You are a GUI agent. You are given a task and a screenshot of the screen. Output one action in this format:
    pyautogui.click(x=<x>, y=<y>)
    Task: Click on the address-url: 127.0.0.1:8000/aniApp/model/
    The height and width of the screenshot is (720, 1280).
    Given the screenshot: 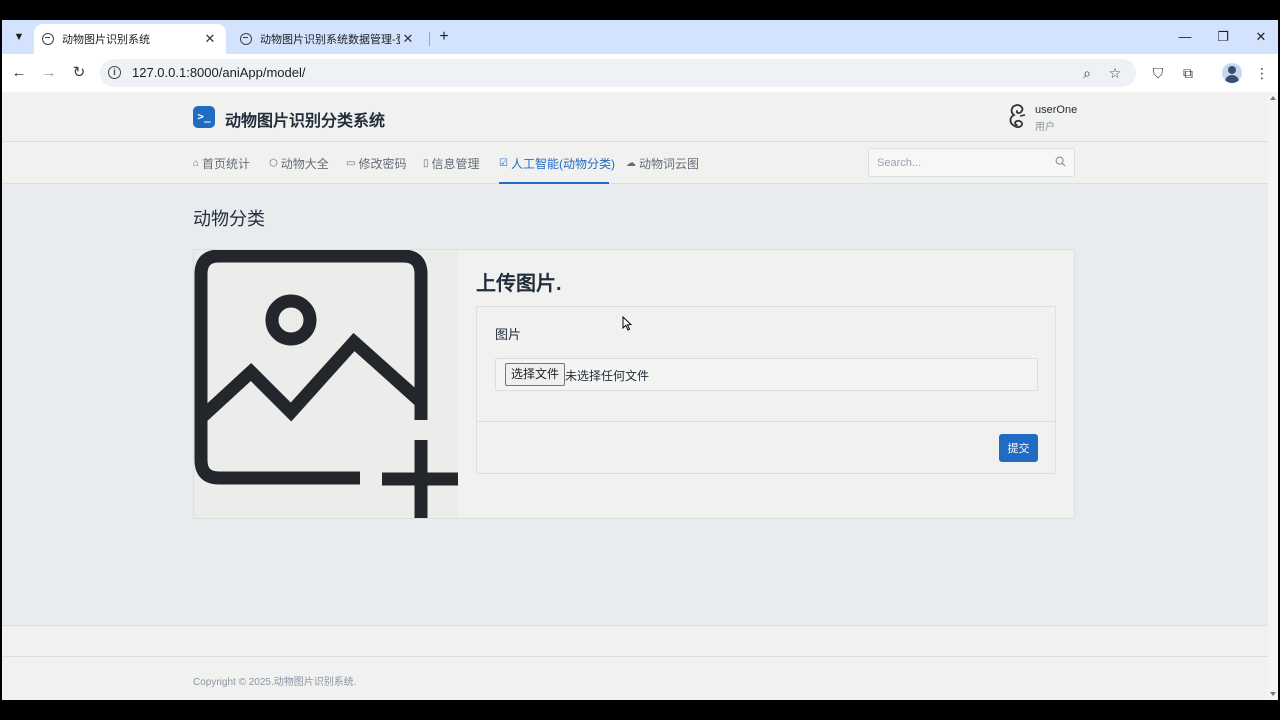 What is the action you would take?
    pyautogui.click(x=218, y=72)
    